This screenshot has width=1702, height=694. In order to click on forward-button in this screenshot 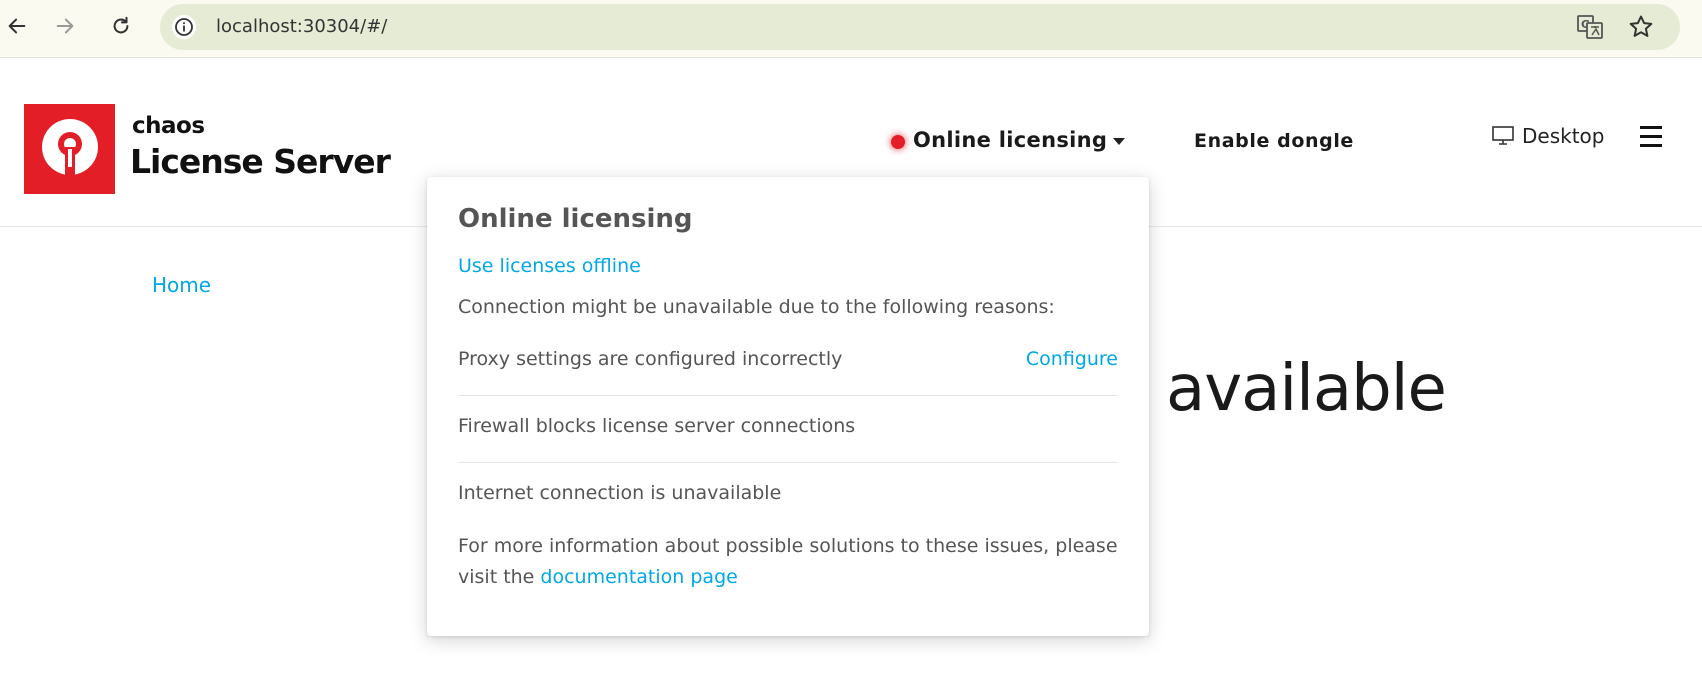, I will do `click(65, 26)`.